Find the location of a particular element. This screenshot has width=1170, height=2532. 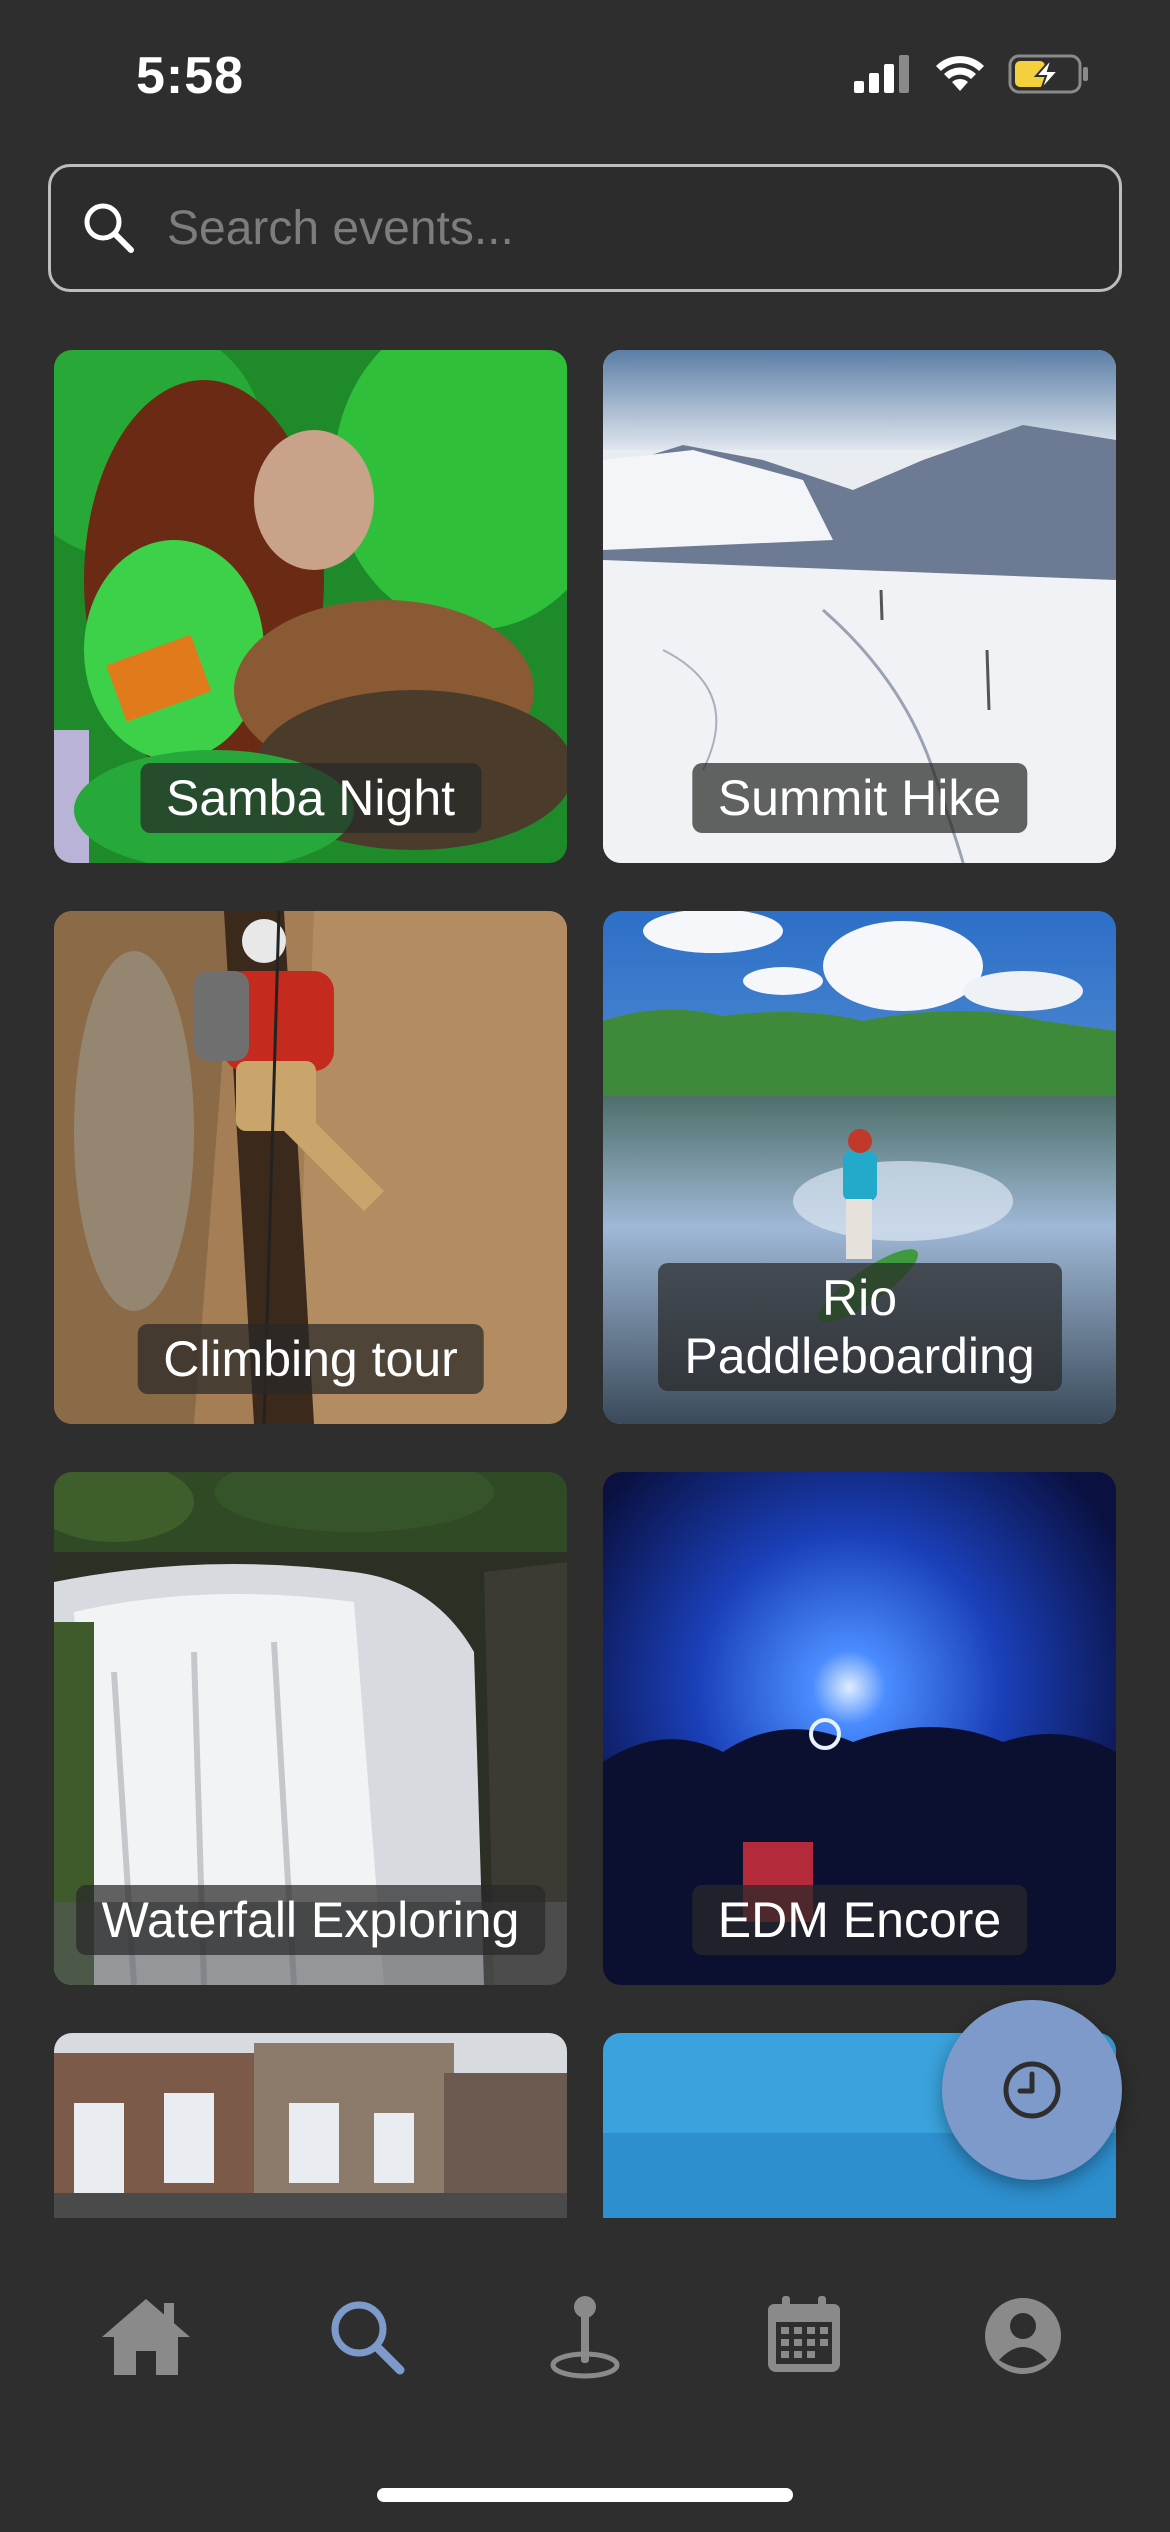

event-card-town-street is located at coordinates (310, 2125).